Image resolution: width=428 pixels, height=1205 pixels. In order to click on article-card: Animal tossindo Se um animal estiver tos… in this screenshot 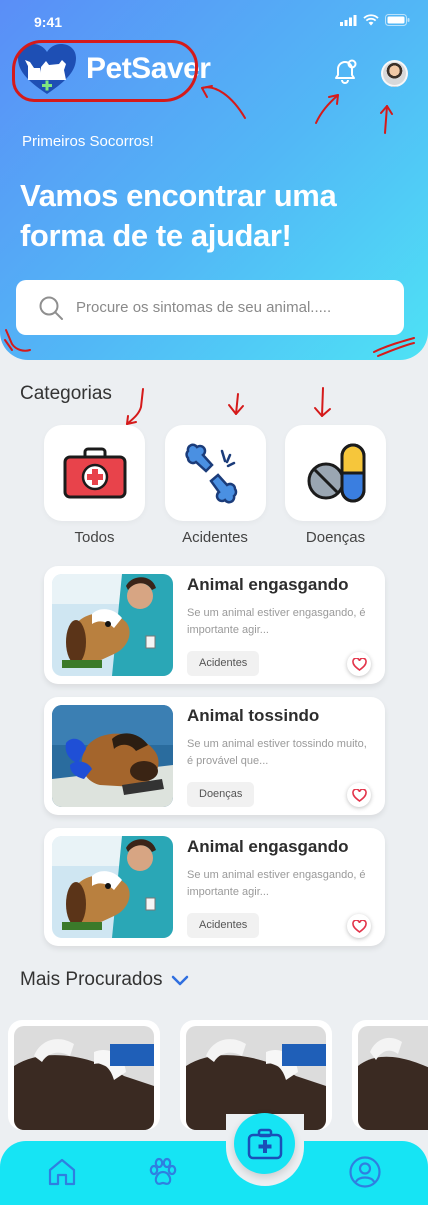, I will do `click(214, 756)`.